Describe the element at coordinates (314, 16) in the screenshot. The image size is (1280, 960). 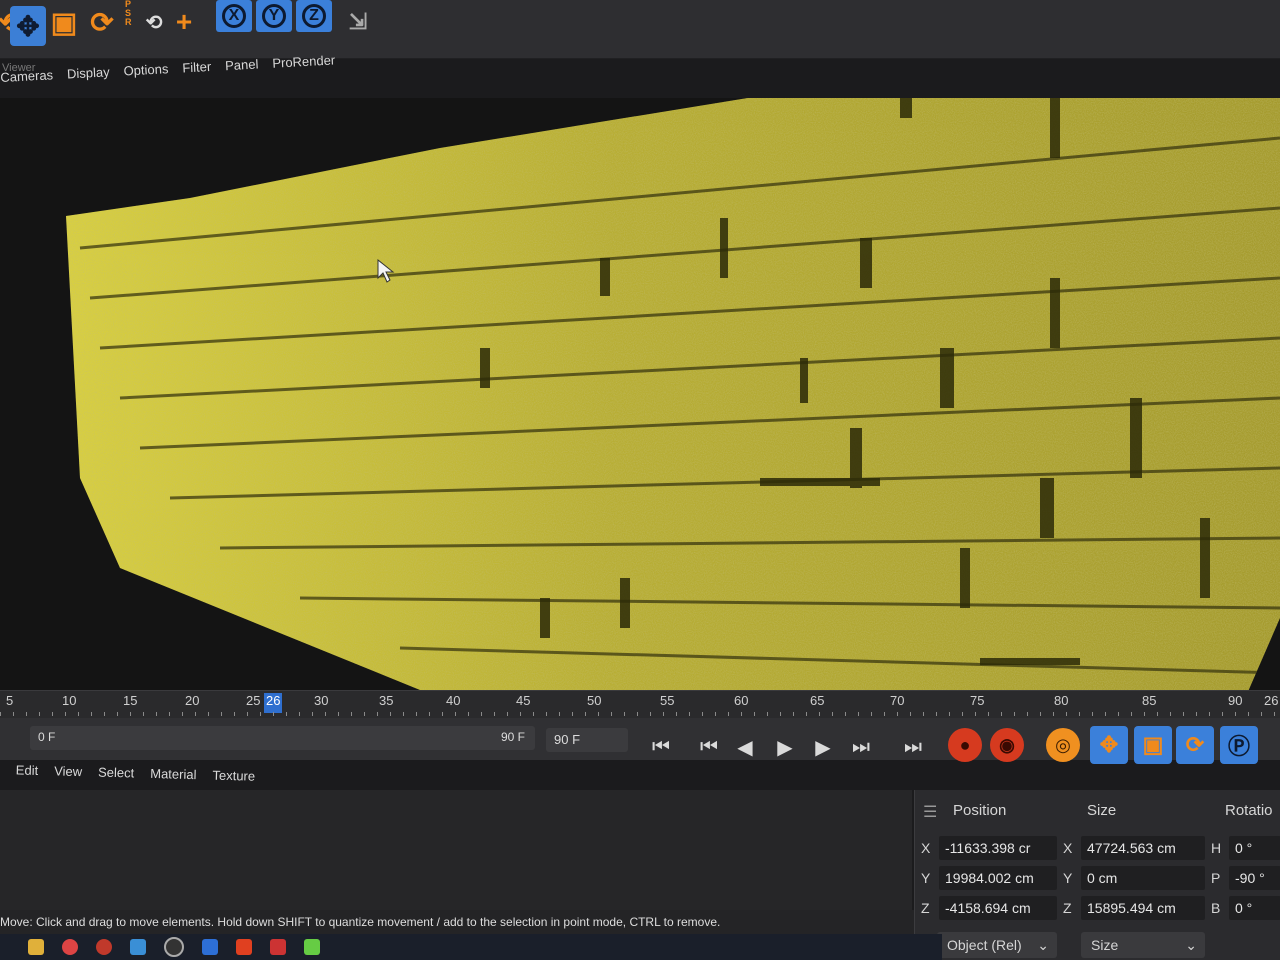
I see `axis-z-button: Z` at that location.